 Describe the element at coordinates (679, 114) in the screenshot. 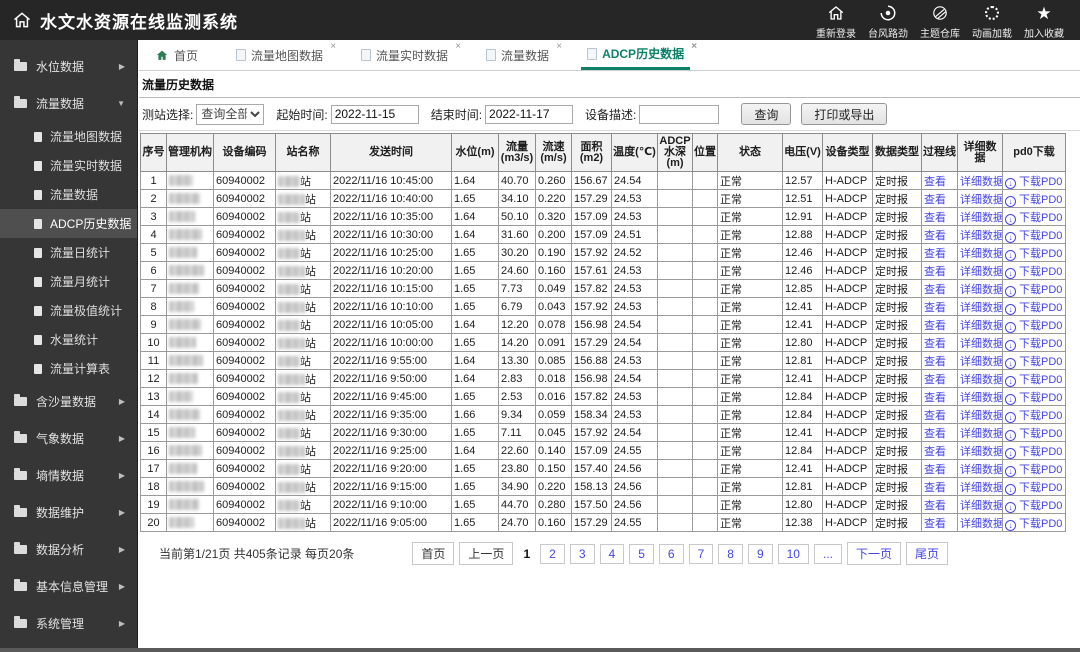

I see `device-desc-input` at that location.